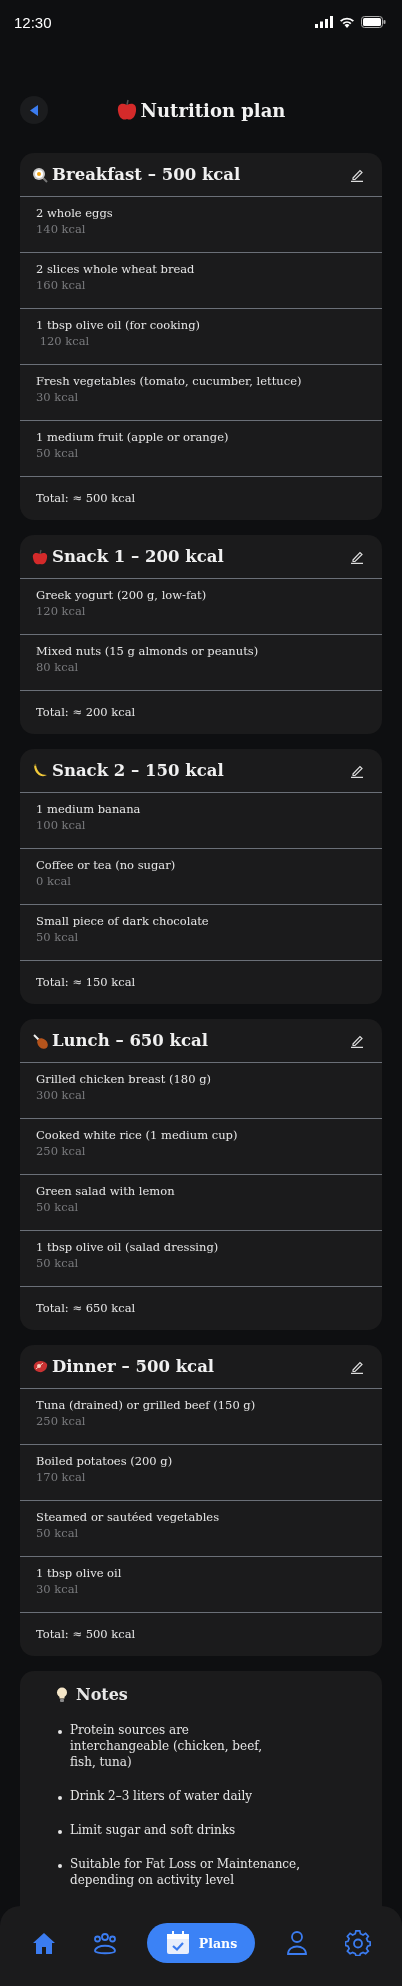 This screenshot has width=402, height=1986. I want to click on note-text: Drink 2–3 liters of water daily, so click(161, 1796).